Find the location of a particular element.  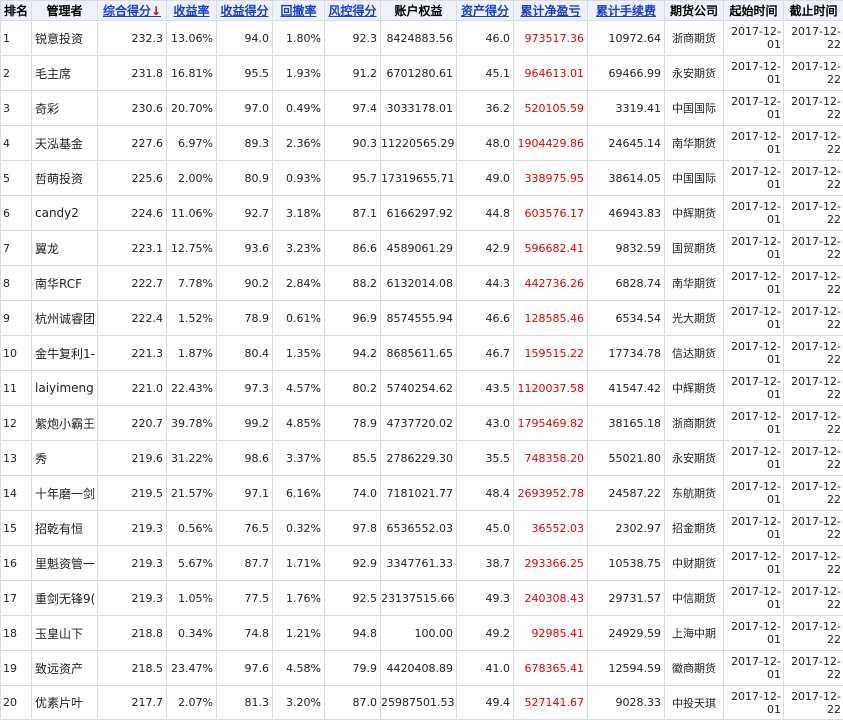

column-header-8: 资产得分 is located at coordinates (485, 11).